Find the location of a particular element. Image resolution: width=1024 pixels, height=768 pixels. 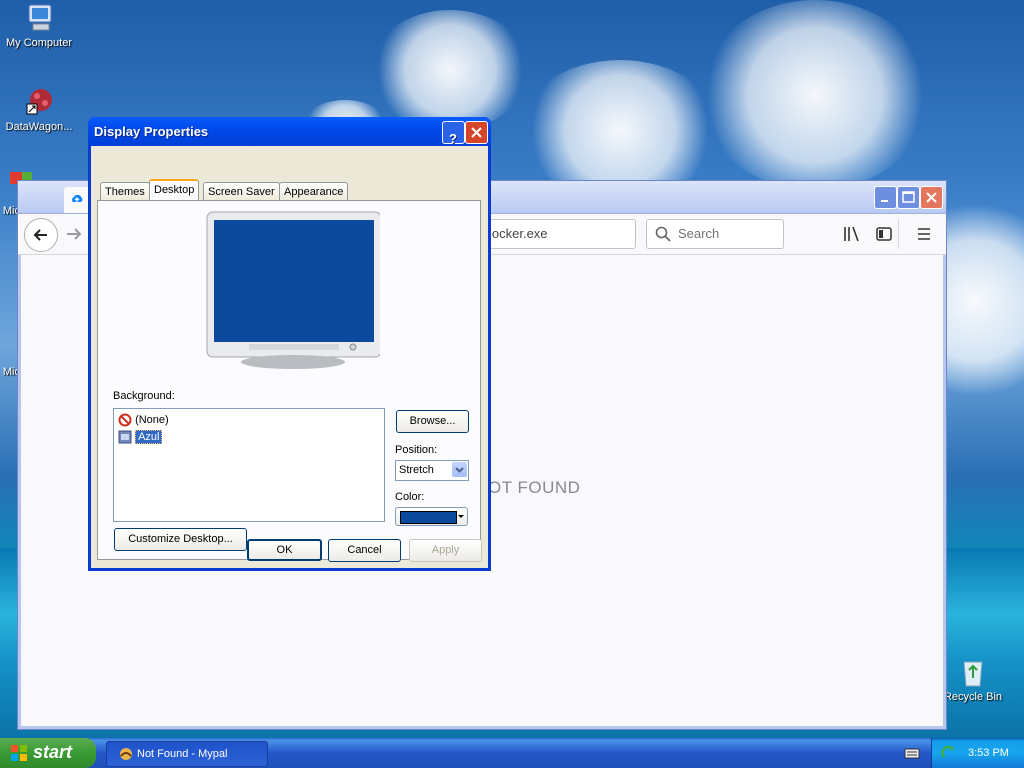

menu-button is located at coordinates (924, 234).